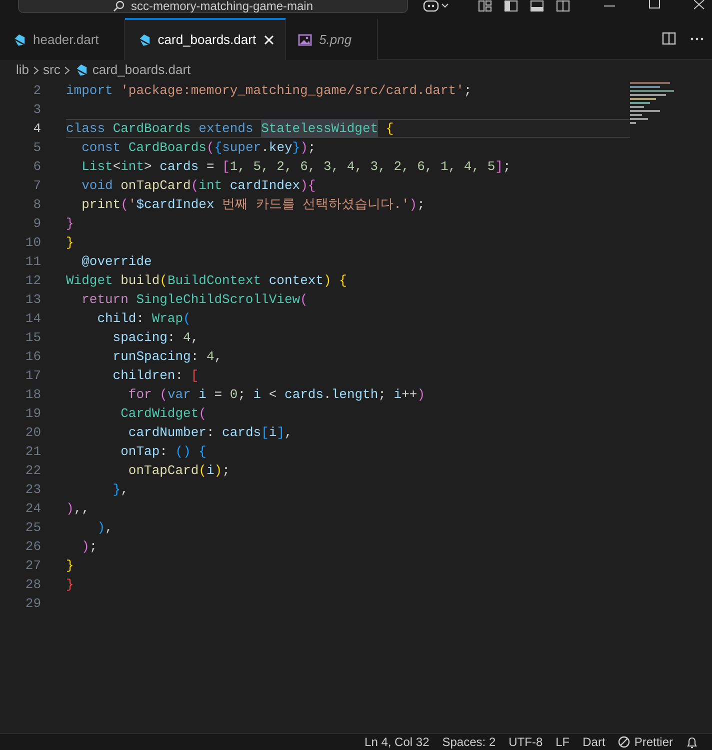 The width and height of the screenshot is (712, 750). What do you see at coordinates (485, 6) in the screenshot?
I see `customize-layout-icon` at bounding box center [485, 6].